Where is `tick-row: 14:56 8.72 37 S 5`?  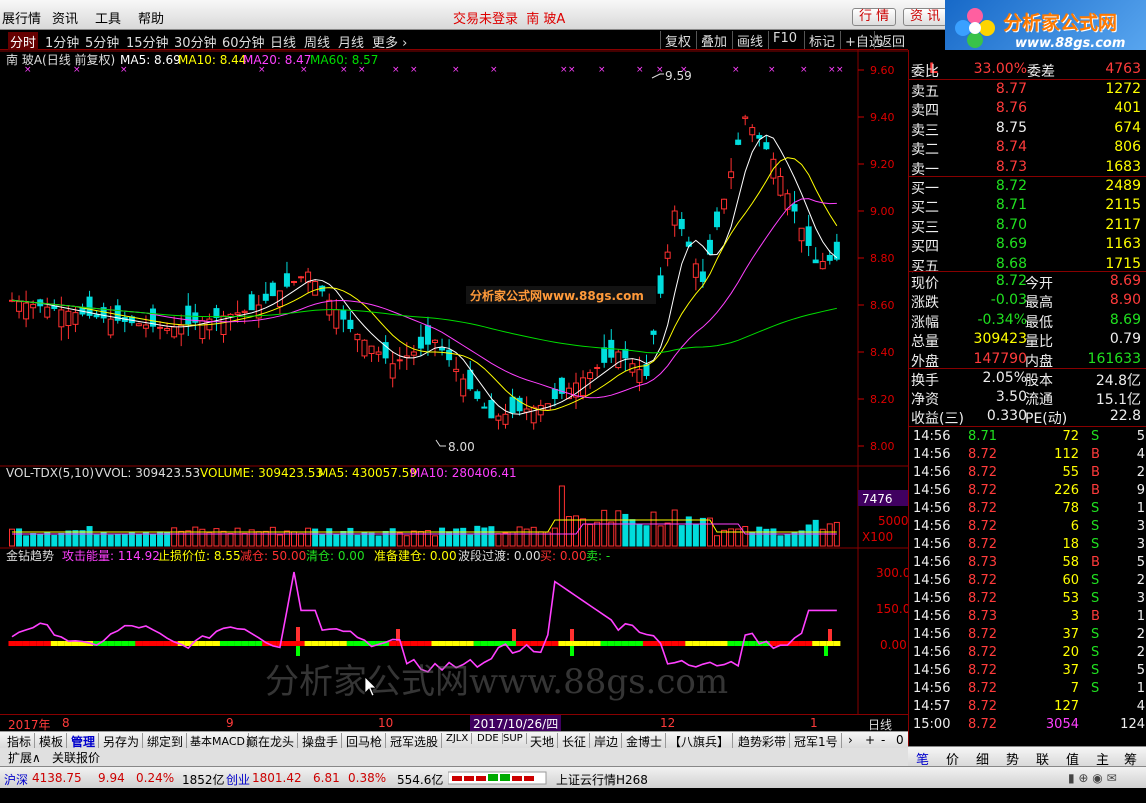
tick-row: 14:56 8.72 37 S 5 is located at coordinates (1027, 671).